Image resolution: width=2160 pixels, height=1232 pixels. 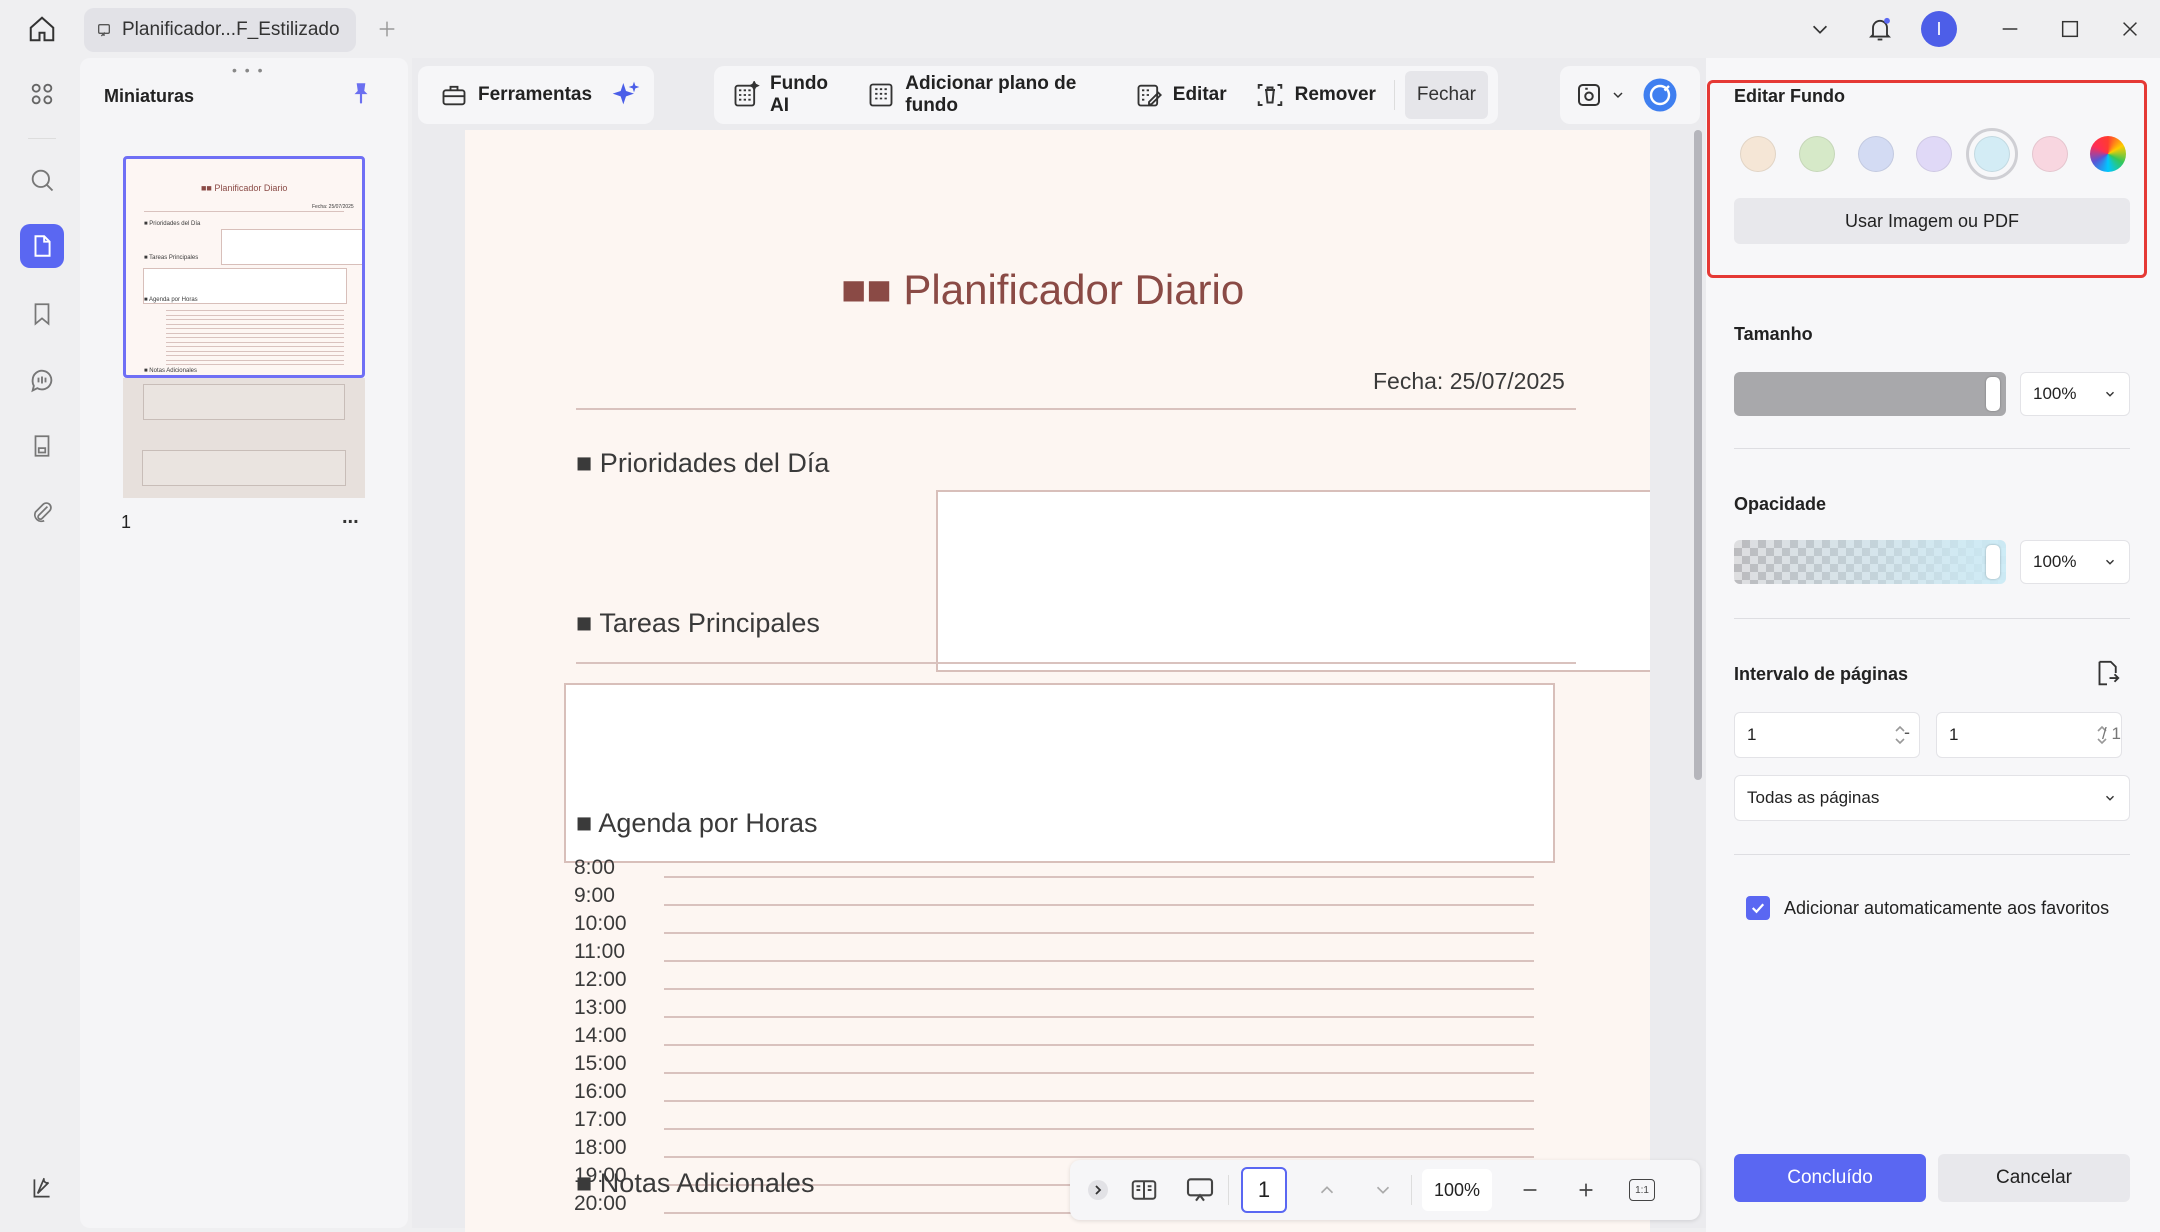 What do you see at coordinates (1630, 95) in the screenshot?
I see `view-tools-group` at bounding box center [1630, 95].